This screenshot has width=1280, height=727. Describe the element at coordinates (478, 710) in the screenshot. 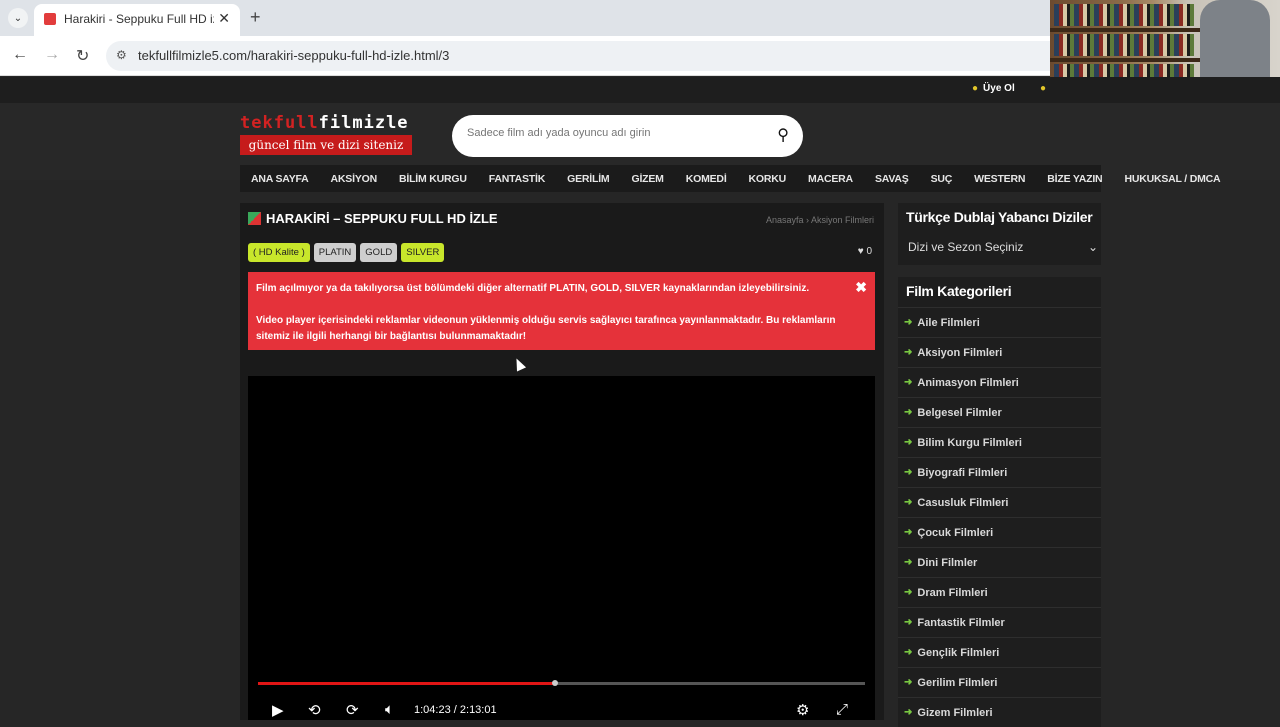

I see `duration: 2:13:01` at that location.